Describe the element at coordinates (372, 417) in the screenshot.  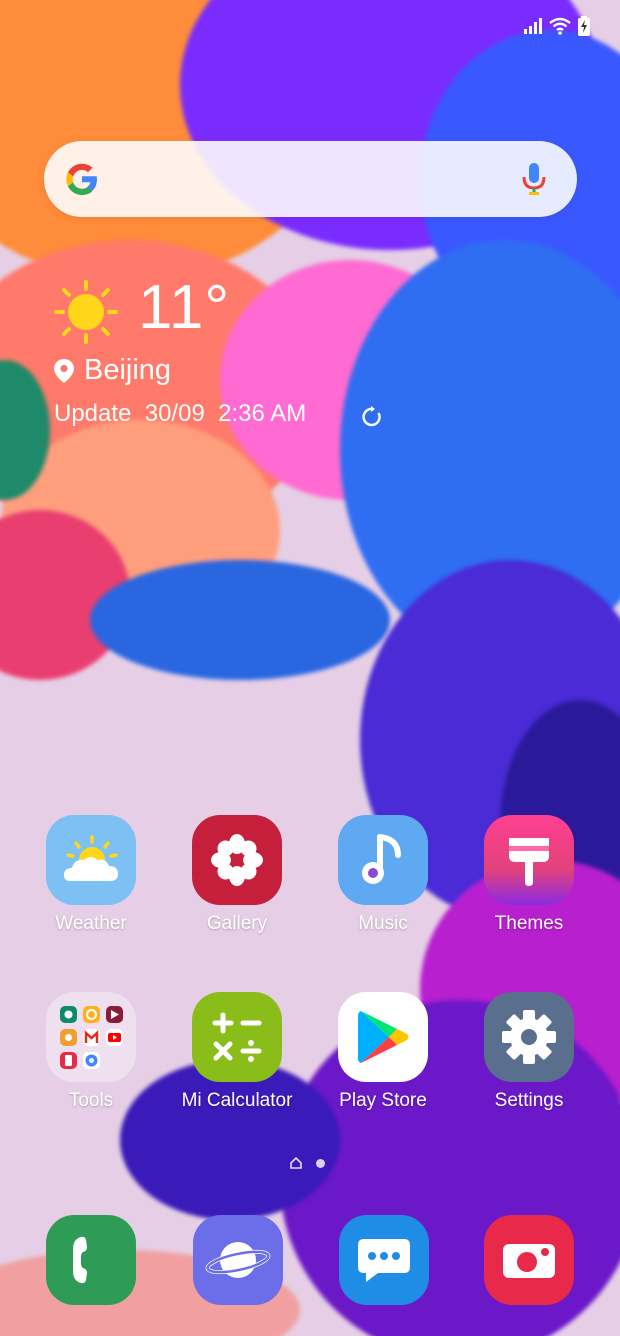
I see `refresh-icon` at that location.